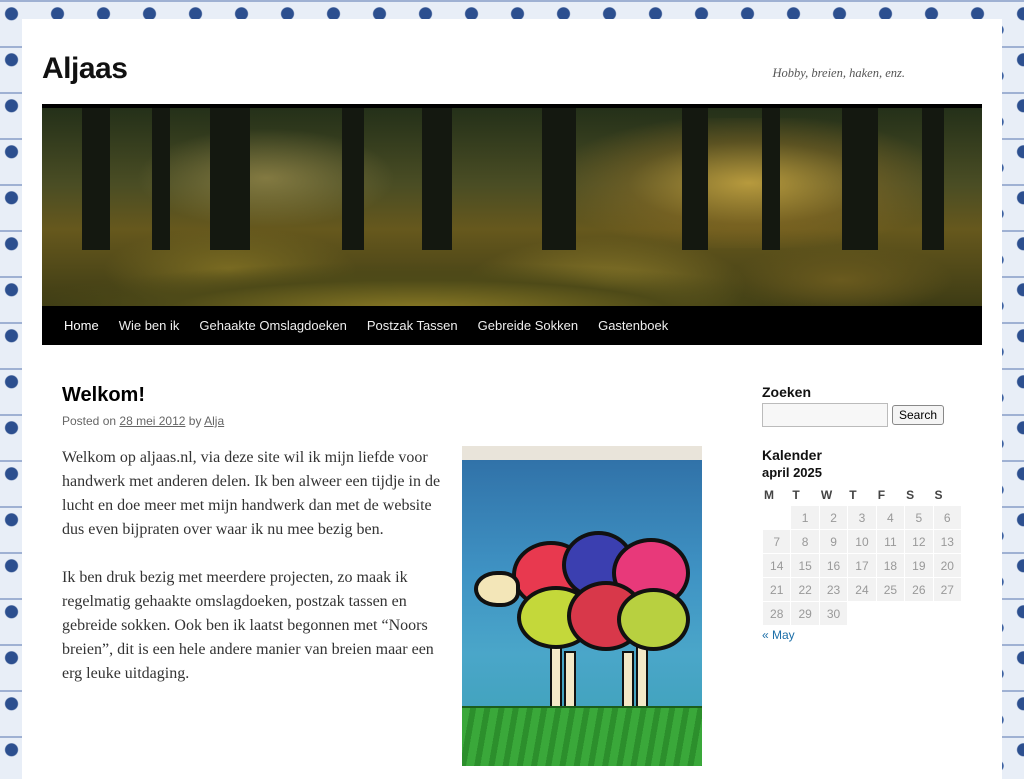 This screenshot has width=1024, height=779. I want to click on calendar-day: 24, so click(862, 589).